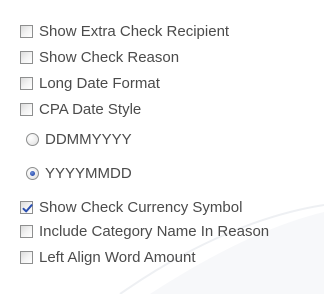  What do you see at coordinates (90, 109) in the screenshot?
I see `cpa-date-style-label: CPA Date Style` at bounding box center [90, 109].